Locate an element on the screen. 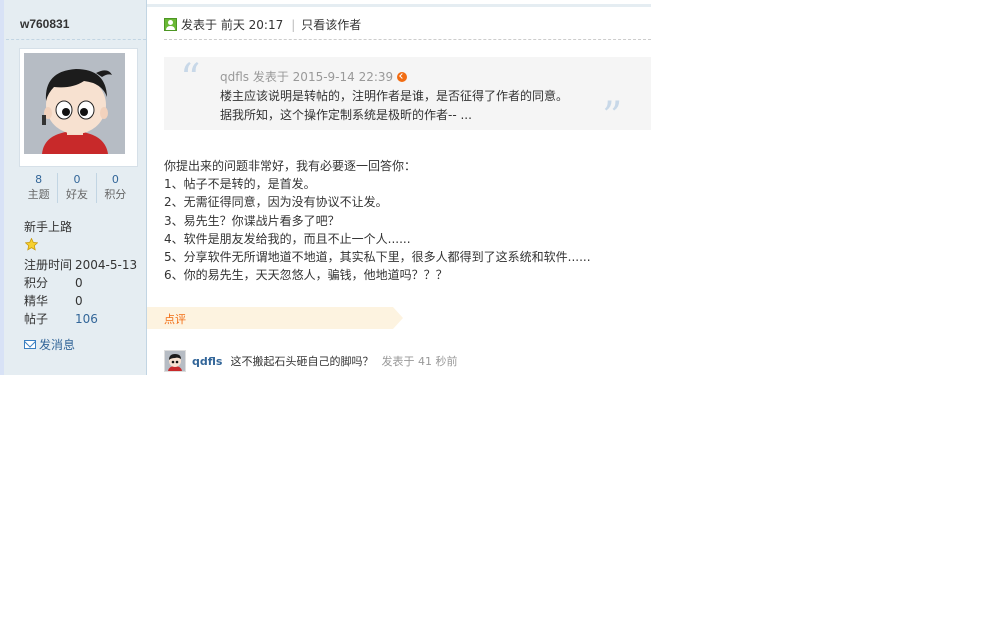 The height and width of the screenshot is (625, 1000). goto-original-icon is located at coordinates (402, 76).